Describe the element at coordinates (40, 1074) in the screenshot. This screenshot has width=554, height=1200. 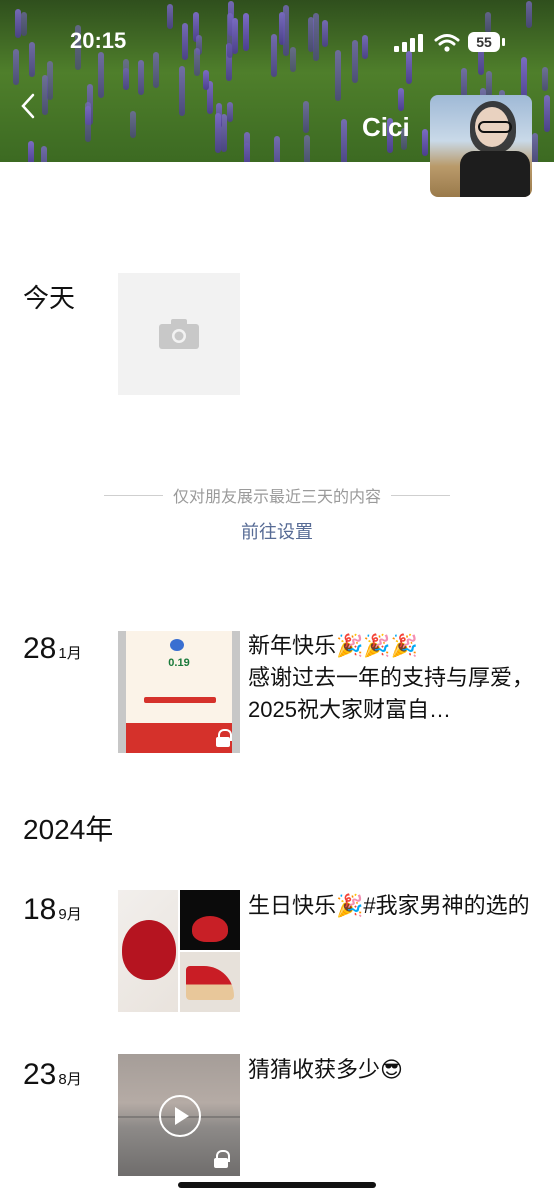
I see `post-day: 23` at that location.